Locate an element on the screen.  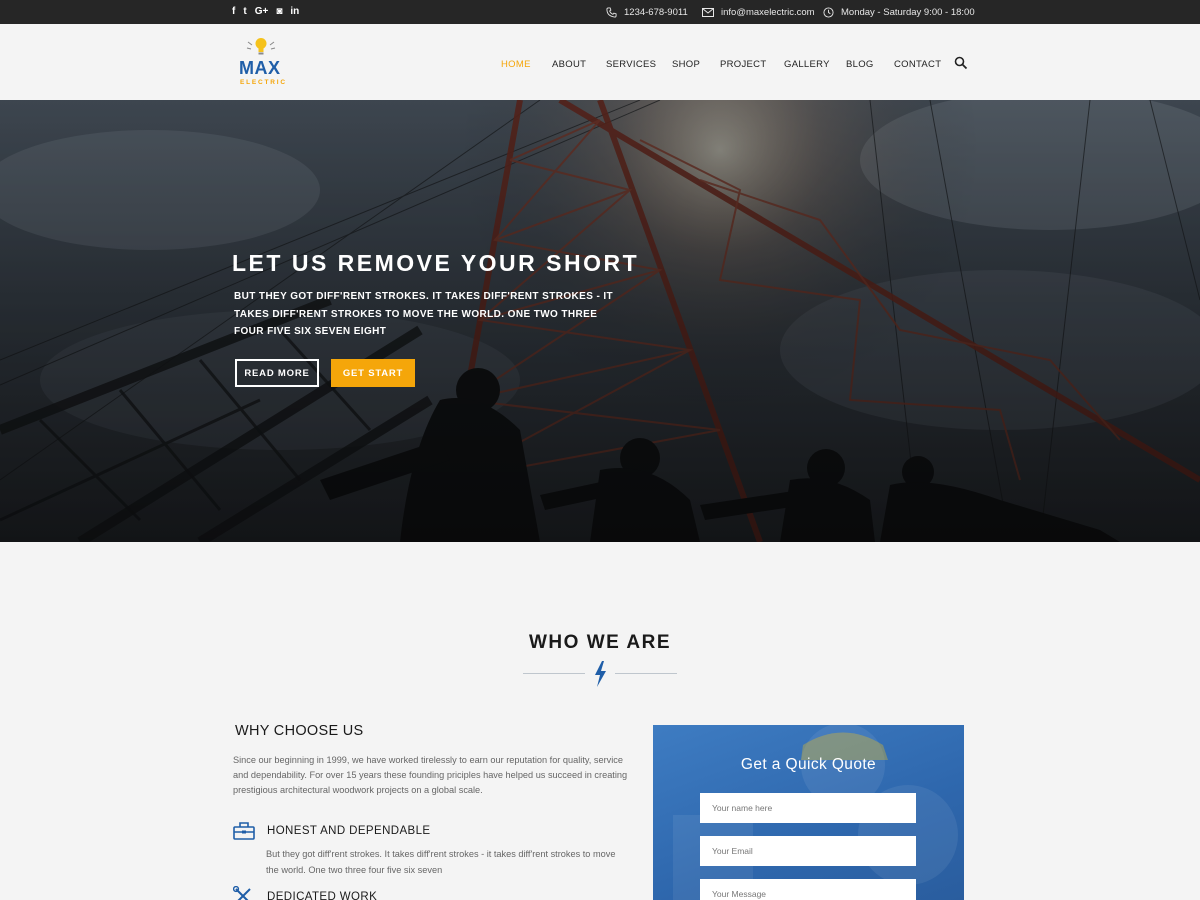
name-input is located at coordinates (808, 808).